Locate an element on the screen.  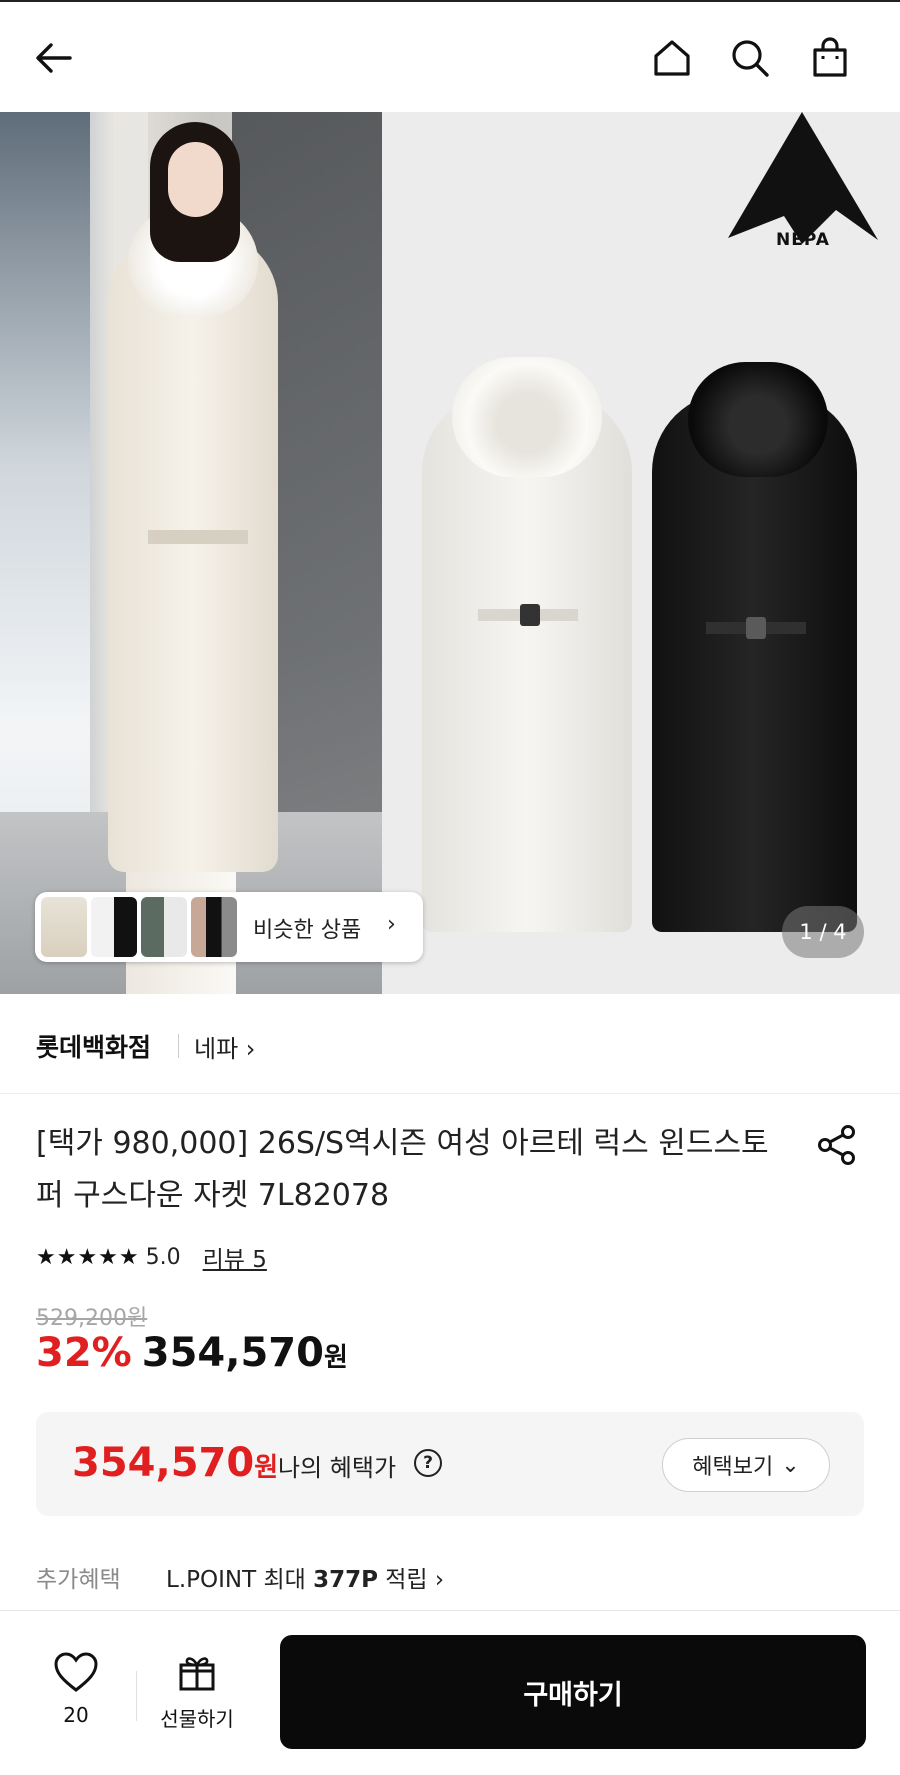
image-counter: 1 / 4 is located at coordinates (823, 932).